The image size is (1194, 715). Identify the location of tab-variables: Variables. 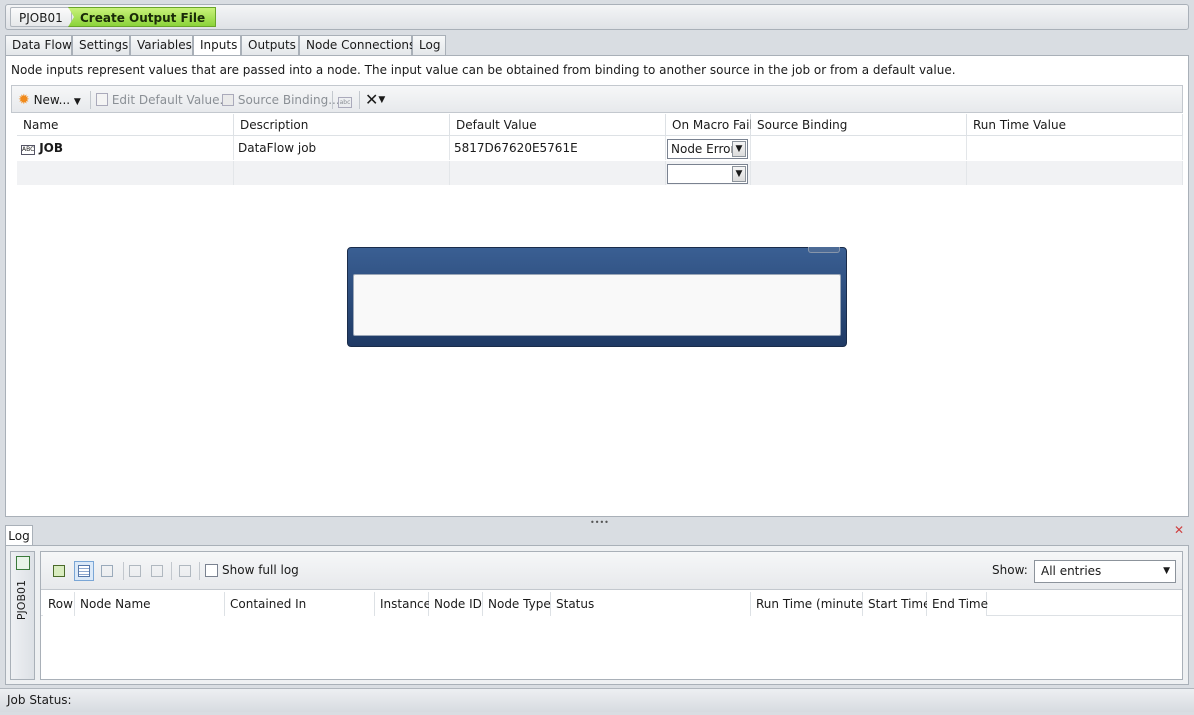
(161, 45).